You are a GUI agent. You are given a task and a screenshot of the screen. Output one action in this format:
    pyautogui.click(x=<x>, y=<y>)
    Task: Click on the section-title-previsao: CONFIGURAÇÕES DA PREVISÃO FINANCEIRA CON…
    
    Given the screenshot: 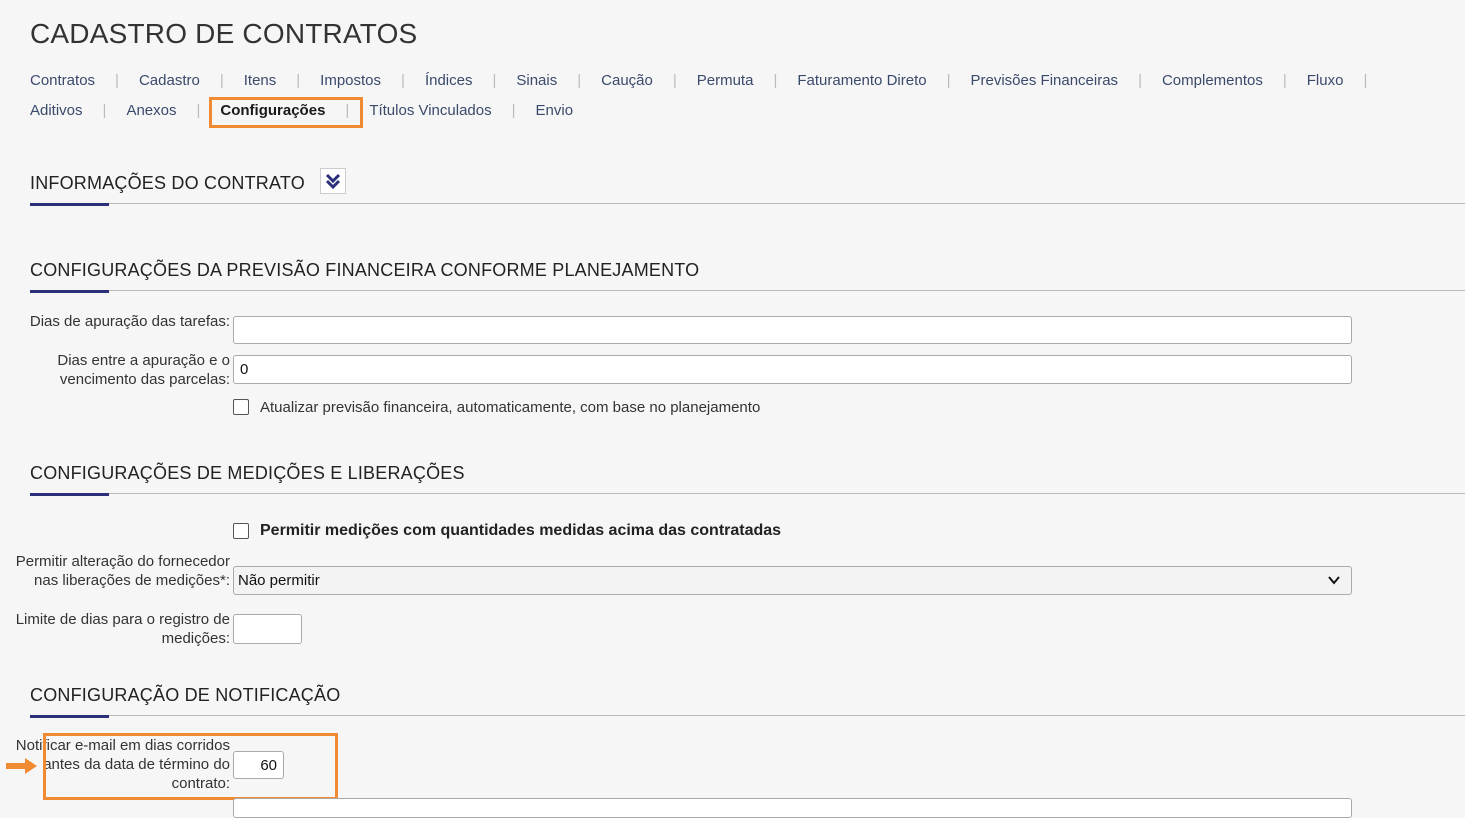 What is the action you would take?
    pyautogui.click(x=365, y=270)
    